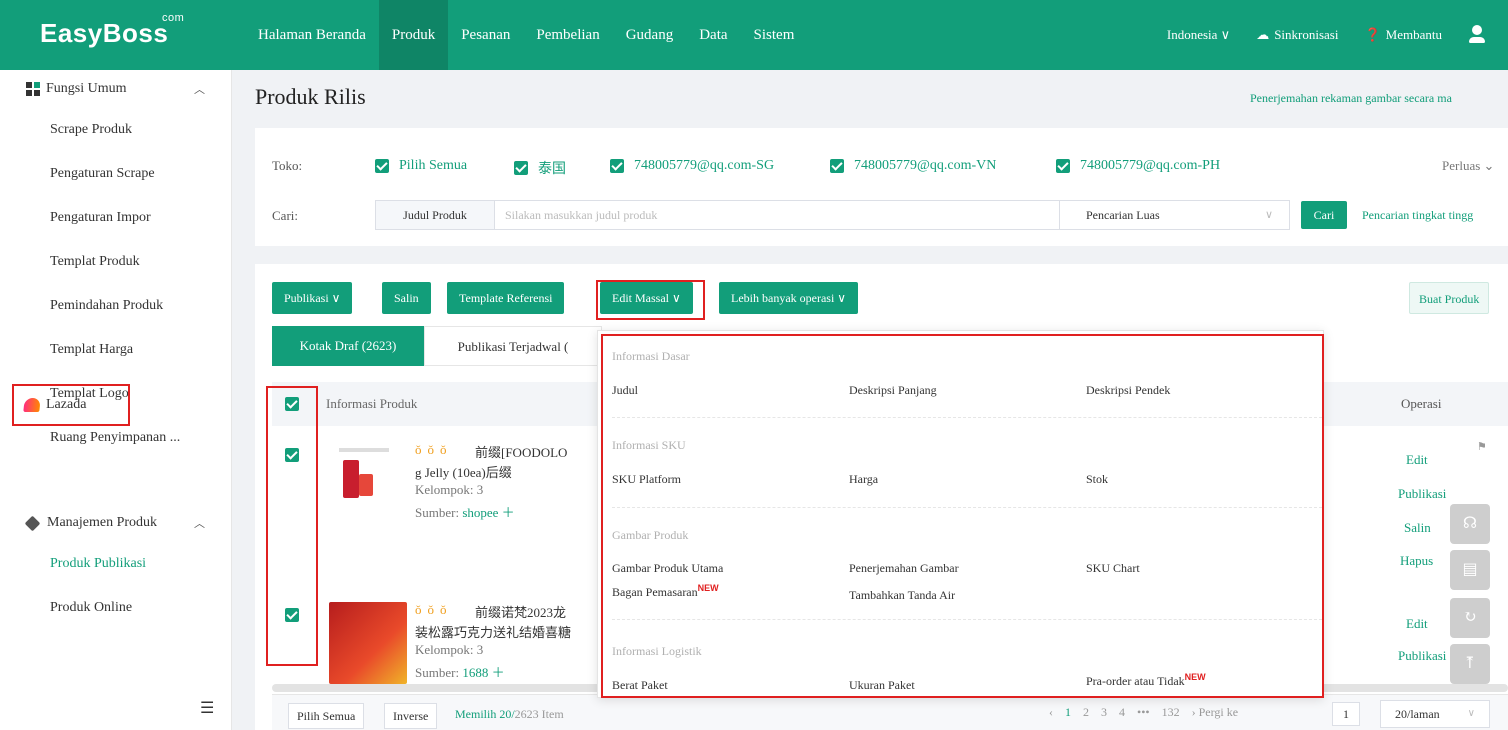 The image size is (1508, 730). I want to click on product-title-line2: g Jelly (10ea)后缀, so click(463, 471).